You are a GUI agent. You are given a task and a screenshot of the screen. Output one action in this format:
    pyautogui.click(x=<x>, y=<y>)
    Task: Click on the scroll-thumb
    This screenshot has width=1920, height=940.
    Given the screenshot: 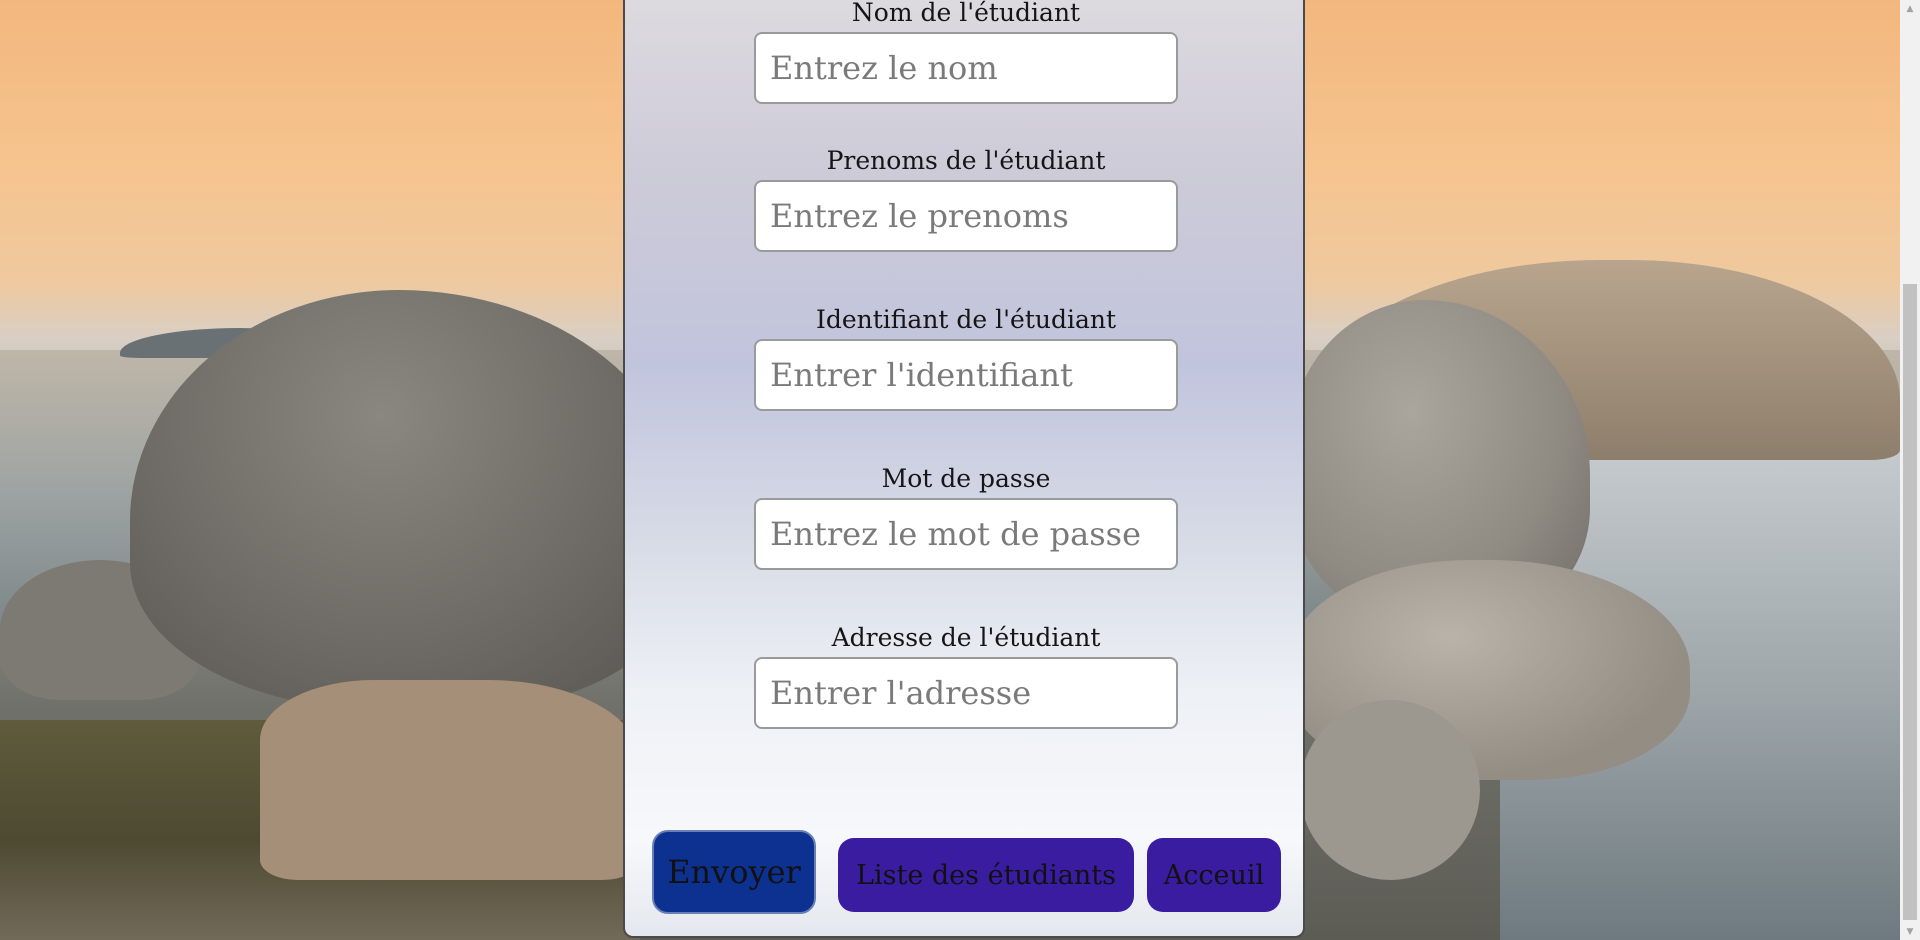 What is the action you would take?
    pyautogui.click(x=1910, y=602)
    